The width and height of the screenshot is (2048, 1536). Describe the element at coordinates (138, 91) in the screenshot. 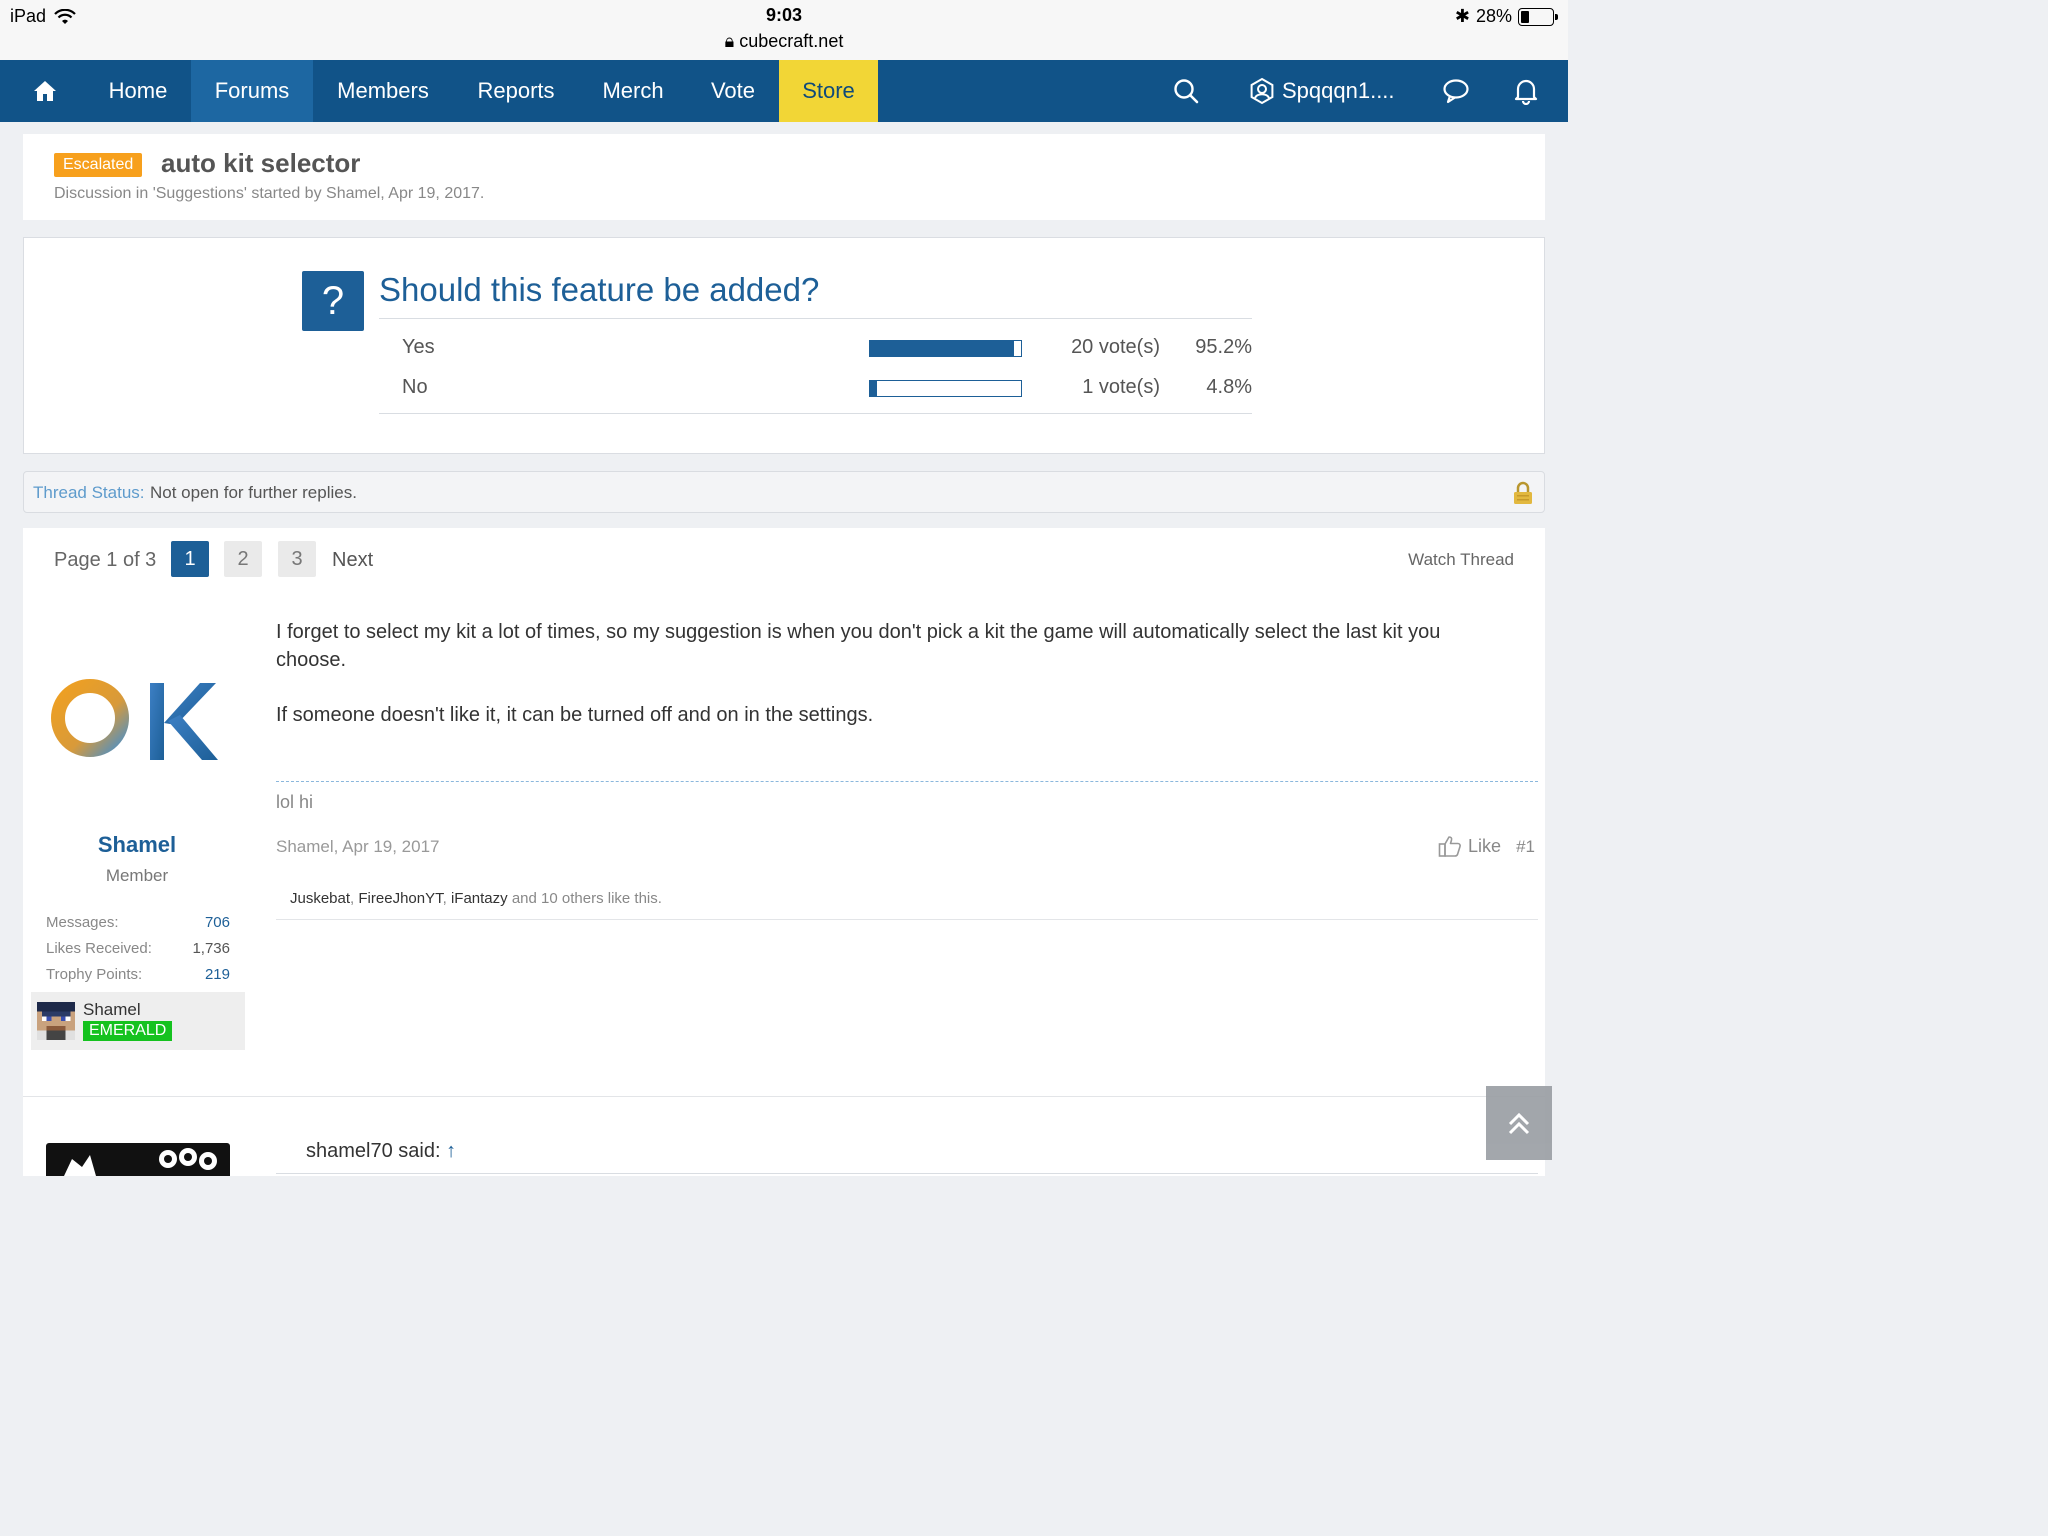

I see `nav-home: Home` at that location.